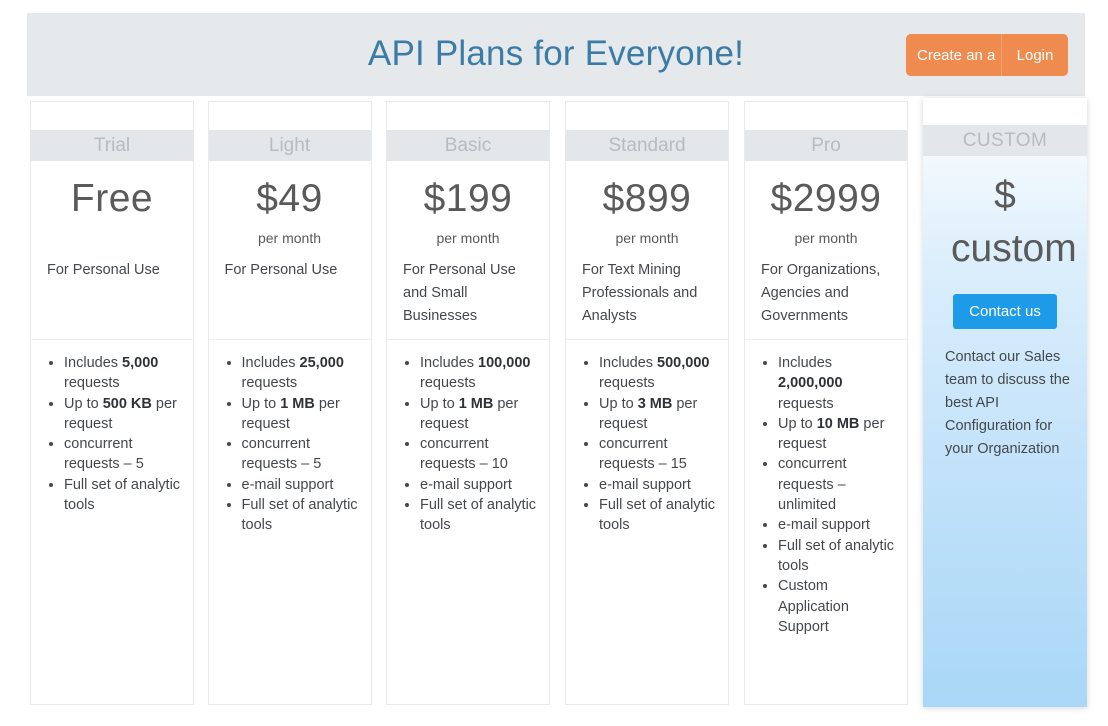 The height and width of the screenshot is (726, 1108). I want to click on plan-description: For Personal Use and Small Businesses, so click(459, 293).